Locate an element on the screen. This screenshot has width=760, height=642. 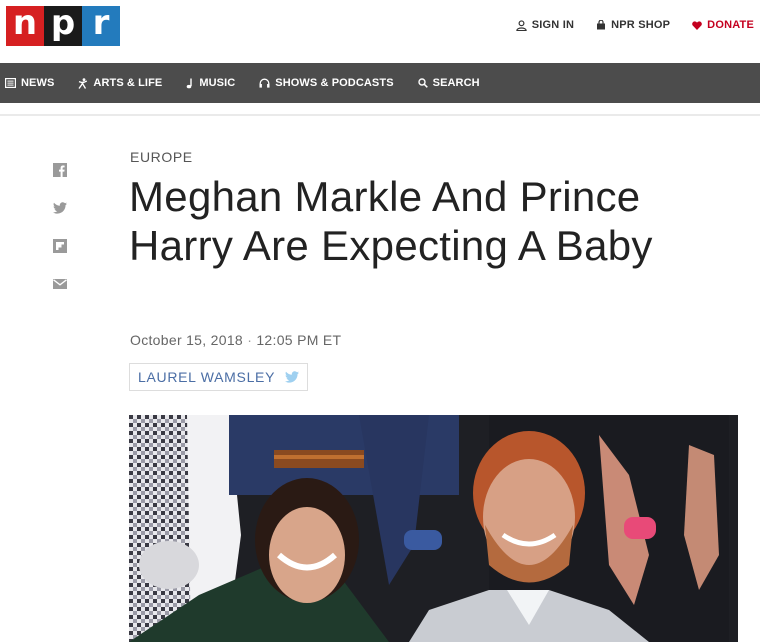
sign-in-label: SIGN IN is located at coordinates (553, 25).